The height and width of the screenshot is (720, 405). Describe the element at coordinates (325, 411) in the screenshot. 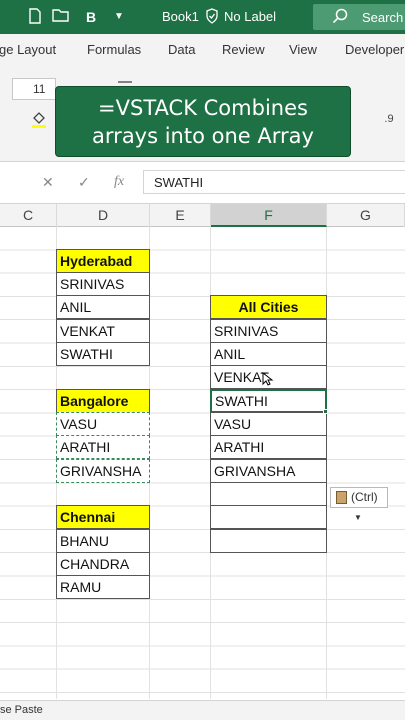

I see `fill-handle` at that location.